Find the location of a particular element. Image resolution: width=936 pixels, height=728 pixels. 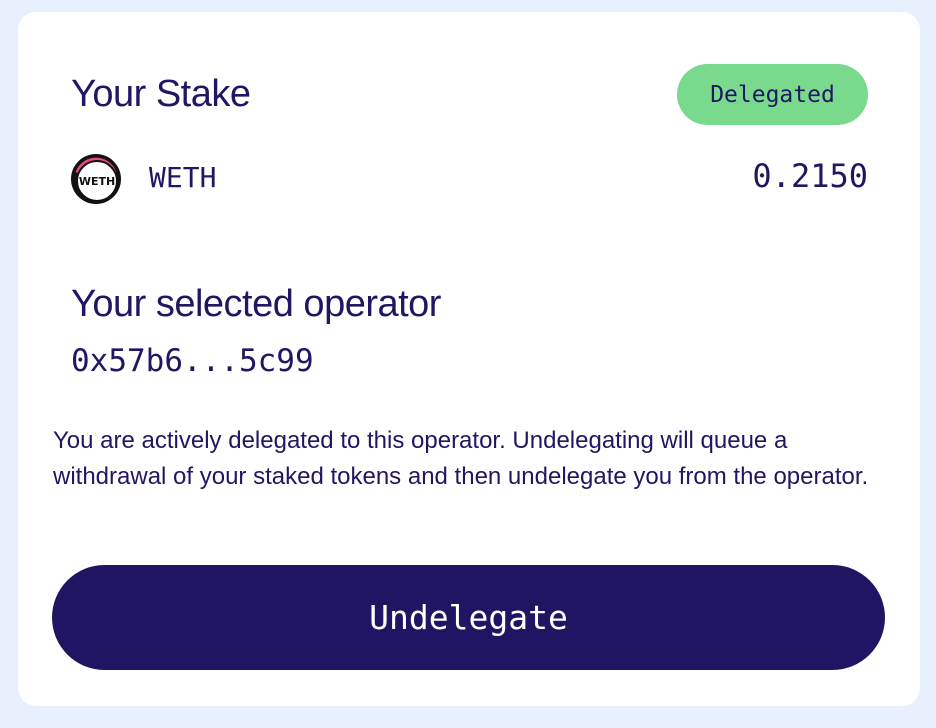

weth-token-icon: WETH is located at coordinates (96, 179).